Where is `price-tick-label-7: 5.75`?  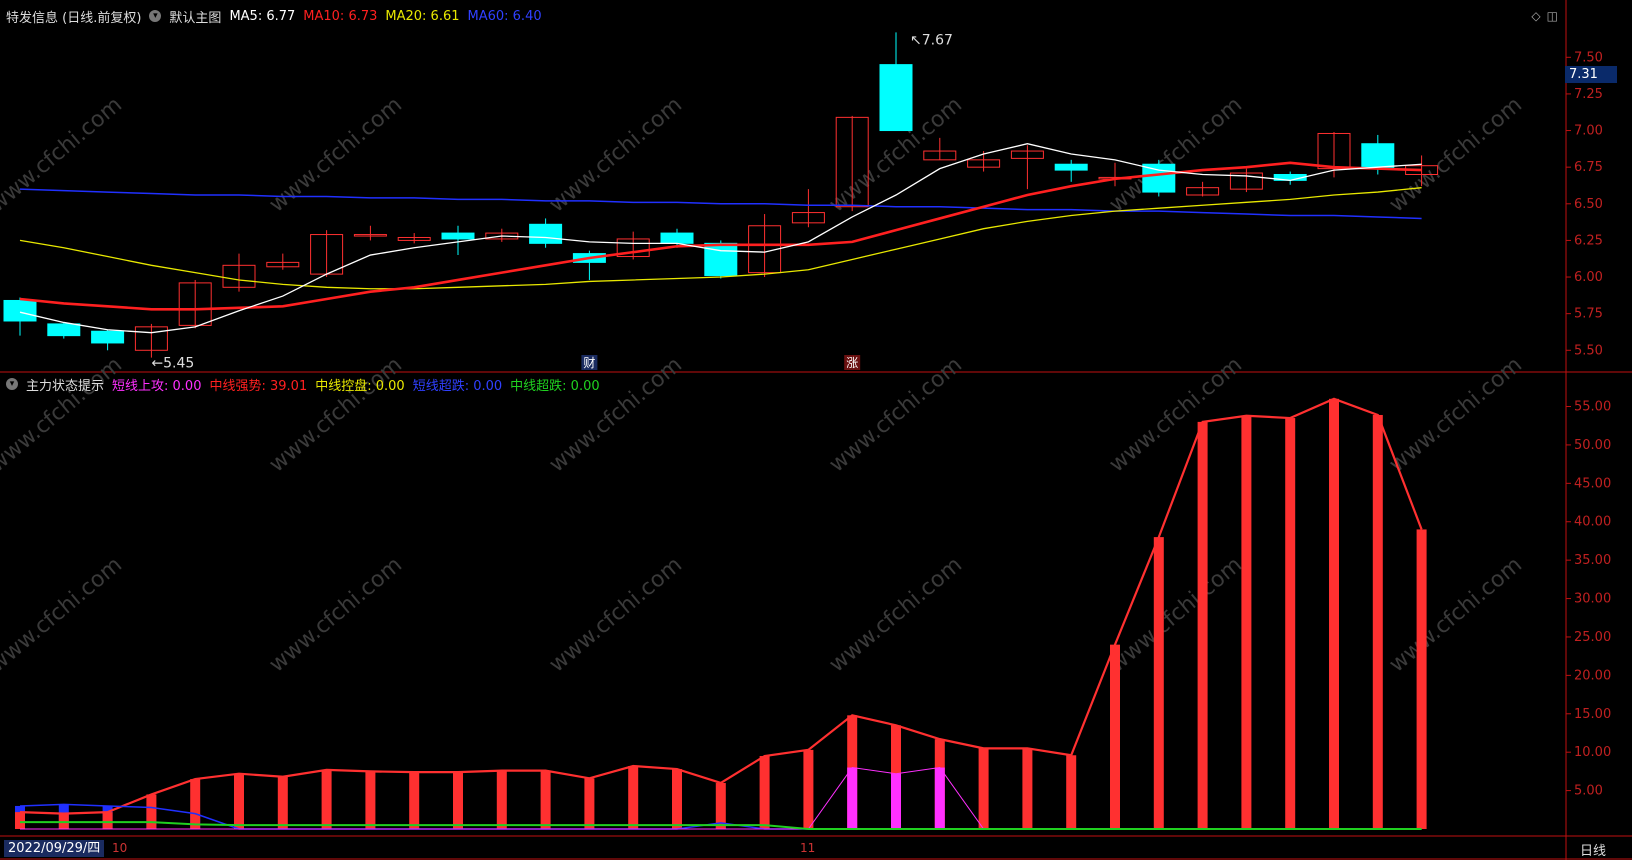
price-tick-label-7: 5.75 is located at coordinates (1588, 314).